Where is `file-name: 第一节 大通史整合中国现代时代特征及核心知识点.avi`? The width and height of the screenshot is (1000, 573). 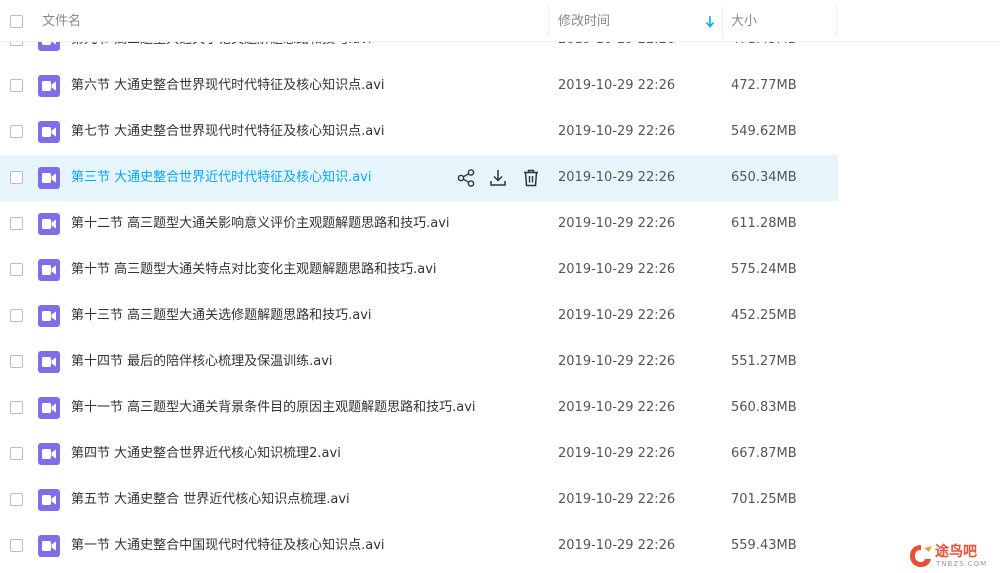
file-name: 第一节 大通史整合中国现代时代特征及核心知识点.avi is located at coordinates (228, 546).